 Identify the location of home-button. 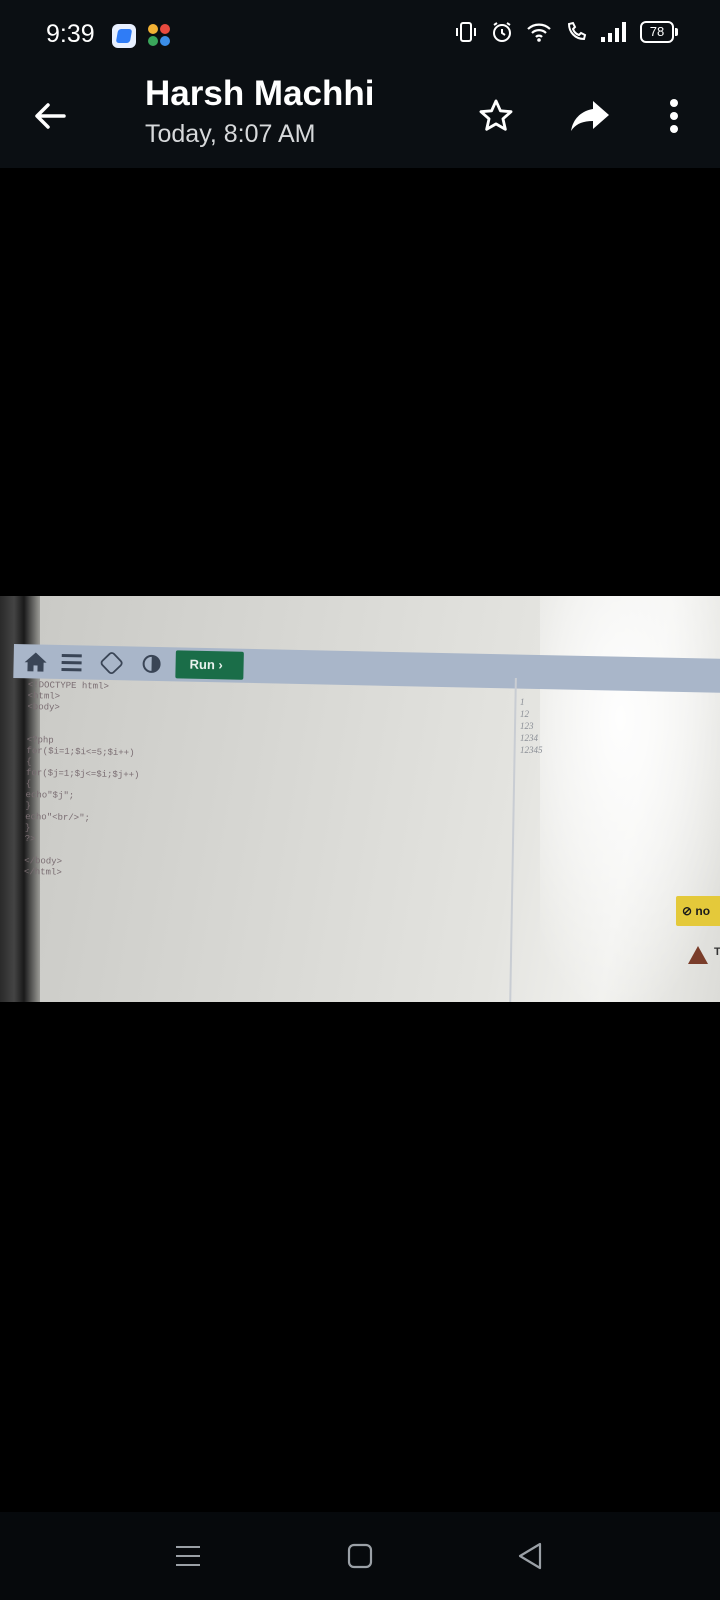
(360, 1556).